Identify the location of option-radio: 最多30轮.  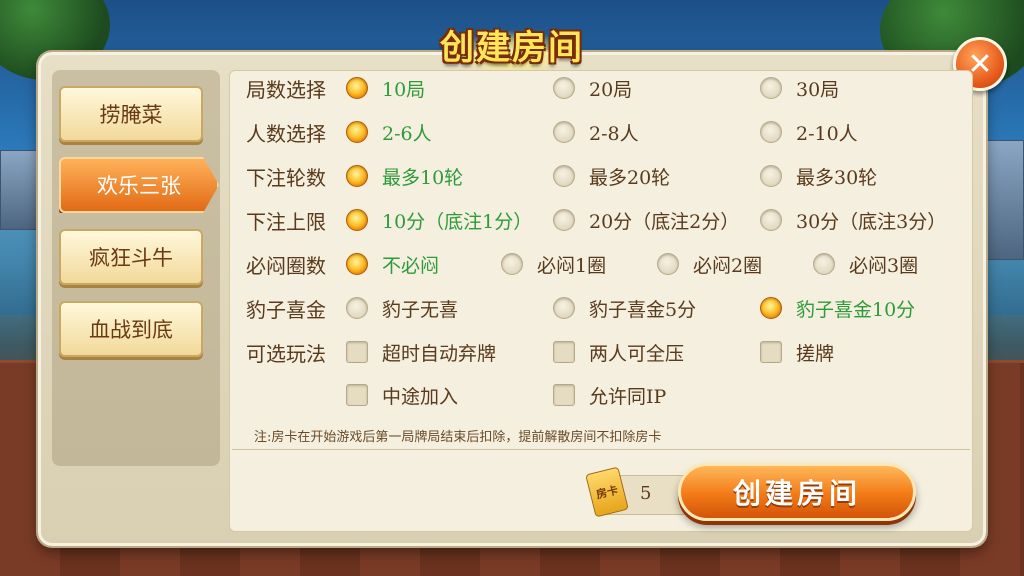
(818, 176).